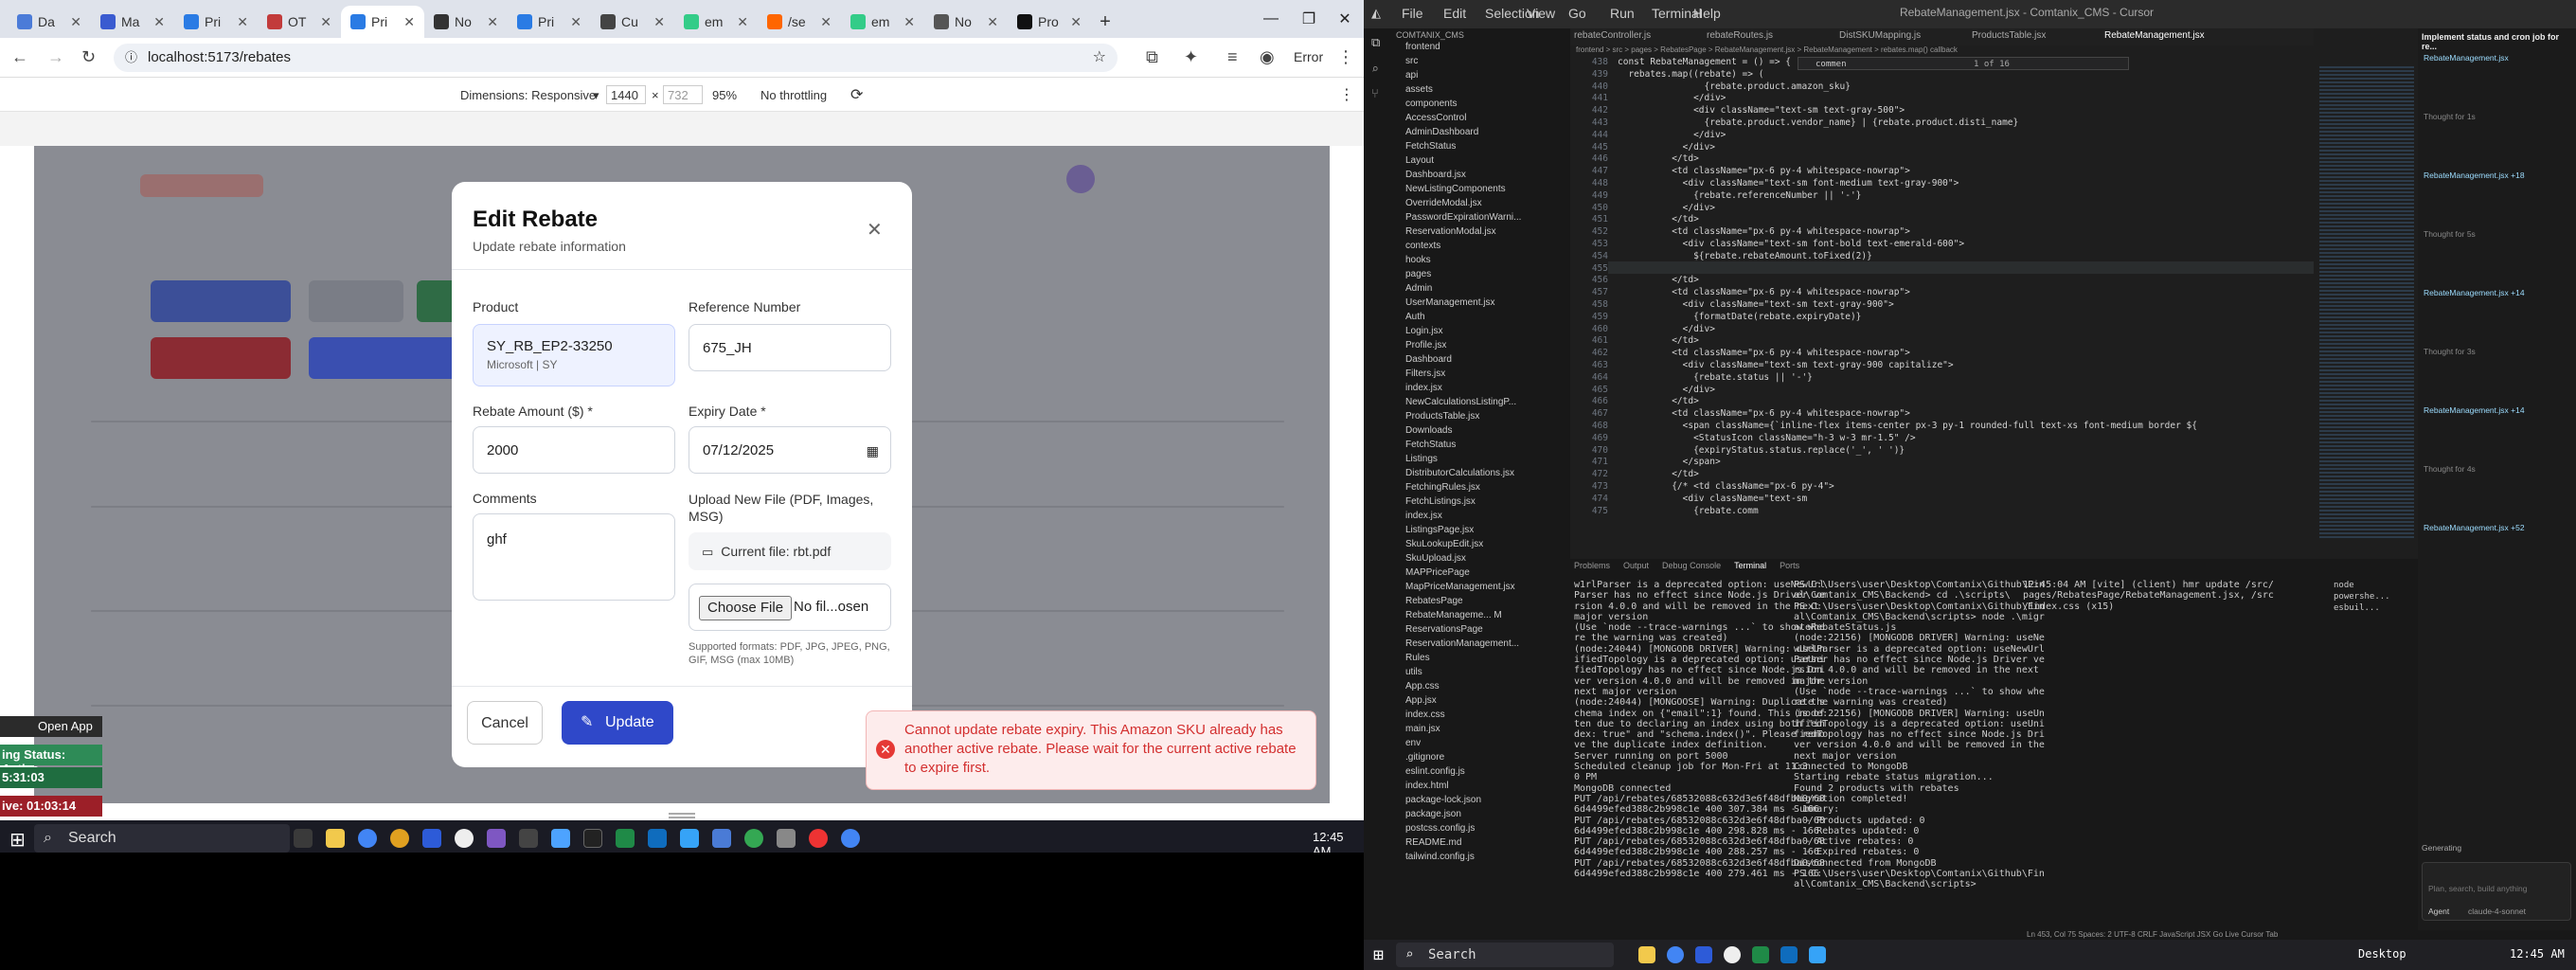  What do you see at coordinates (625, 838) in the screenshot?
I see `excel-icon` at bounding box center [625, 838].